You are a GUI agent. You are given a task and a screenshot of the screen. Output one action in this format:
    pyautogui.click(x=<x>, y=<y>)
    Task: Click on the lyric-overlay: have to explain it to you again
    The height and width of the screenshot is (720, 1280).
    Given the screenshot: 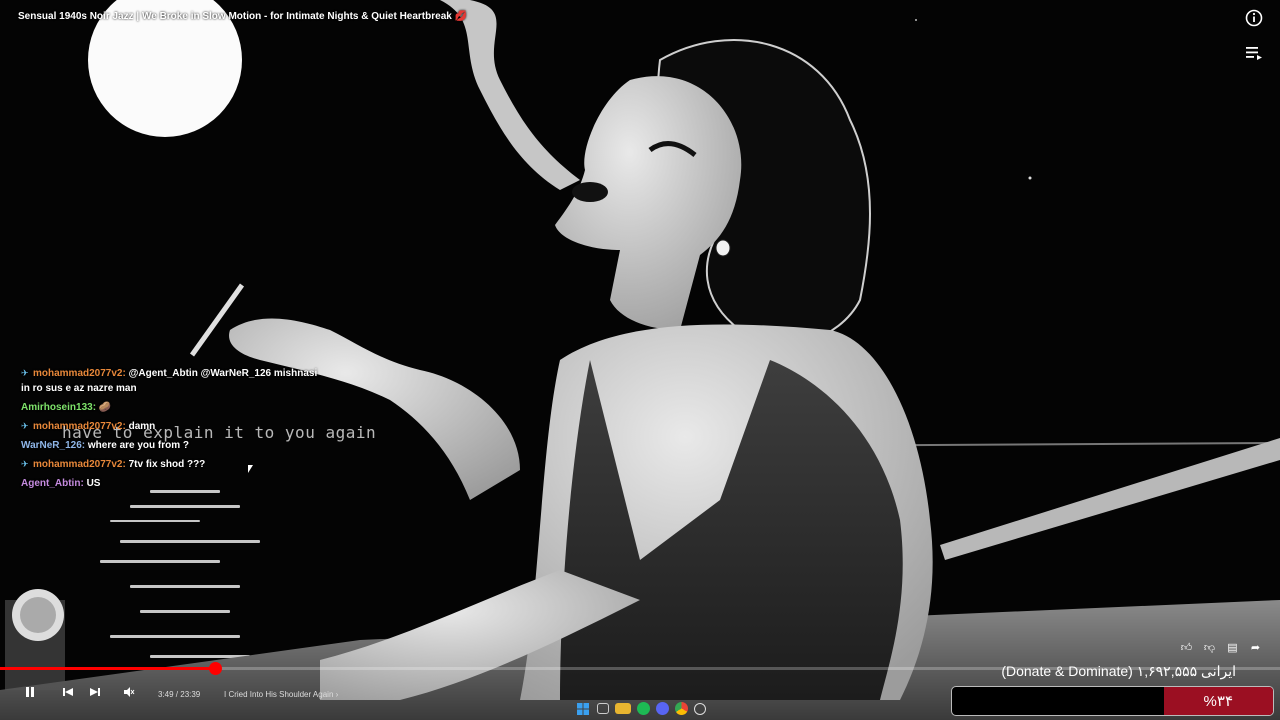 What is the action you would take?
    pyautogui.click(x=219, y=432)
    